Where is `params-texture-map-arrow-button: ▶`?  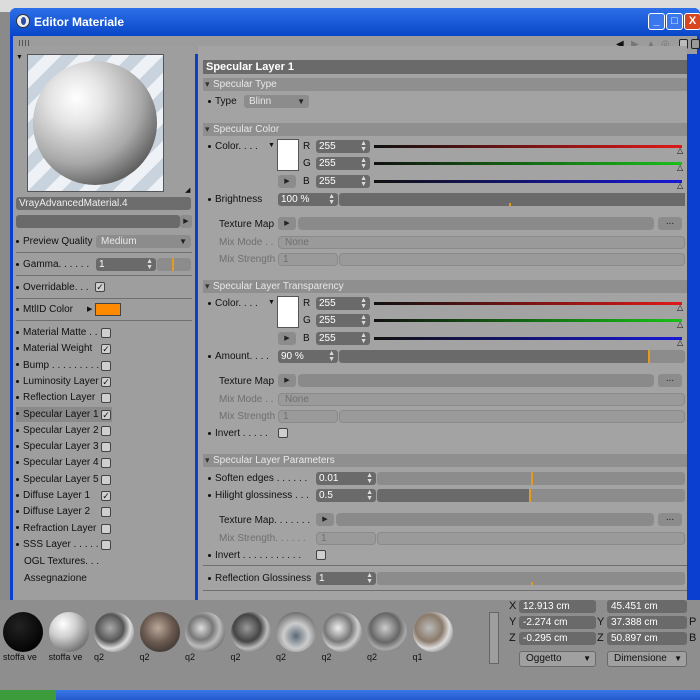 params-texture-map-arrow-button: ▶ is located at coordinates (325, 519).